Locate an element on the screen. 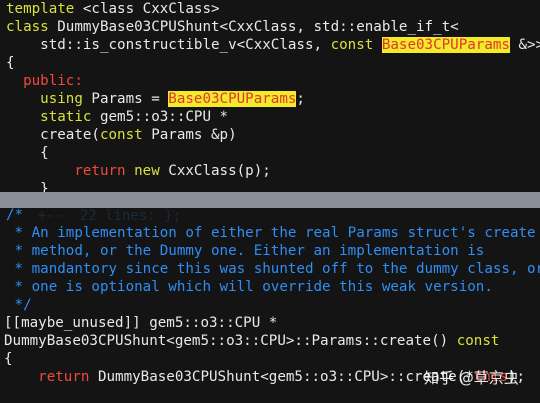  code-token: class is located at coordinates (32, 27).